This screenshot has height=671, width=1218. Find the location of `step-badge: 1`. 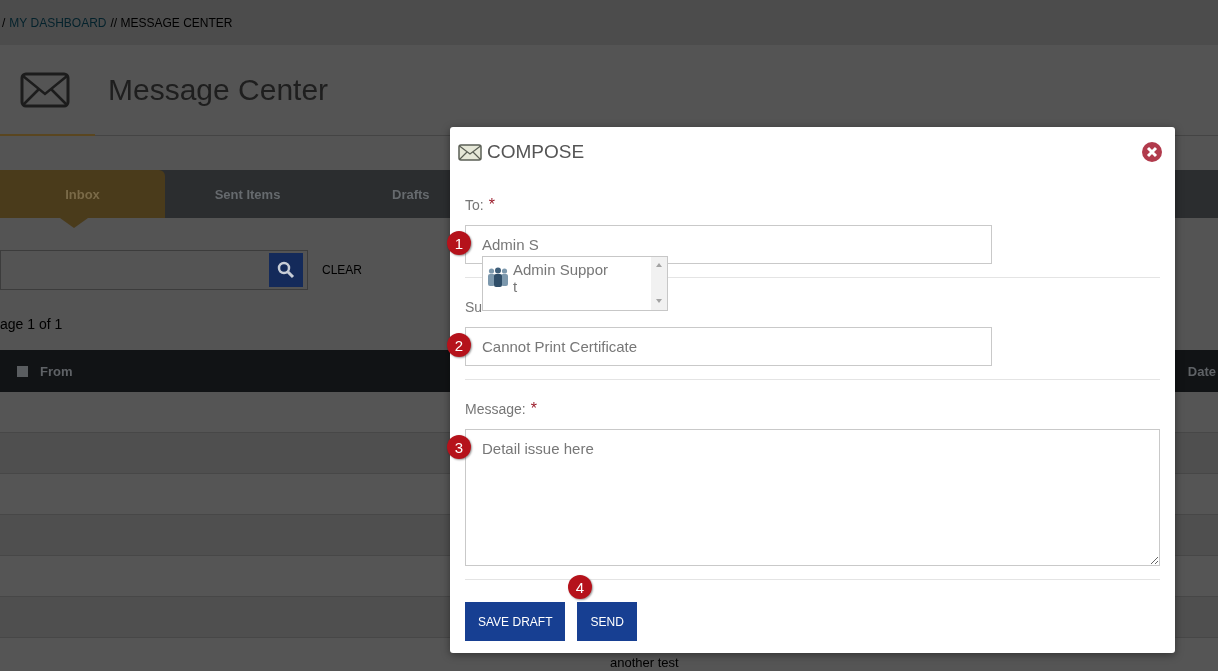

step-badge: 1 is located at coordinates (459, 243).